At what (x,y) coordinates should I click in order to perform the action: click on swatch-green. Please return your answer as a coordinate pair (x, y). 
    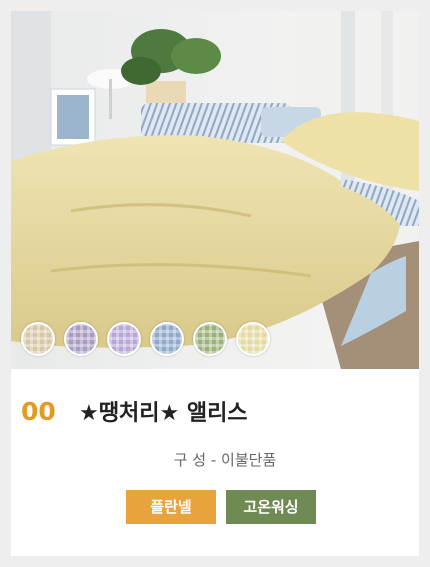
    Looking at the image, I should click on (210, 339).